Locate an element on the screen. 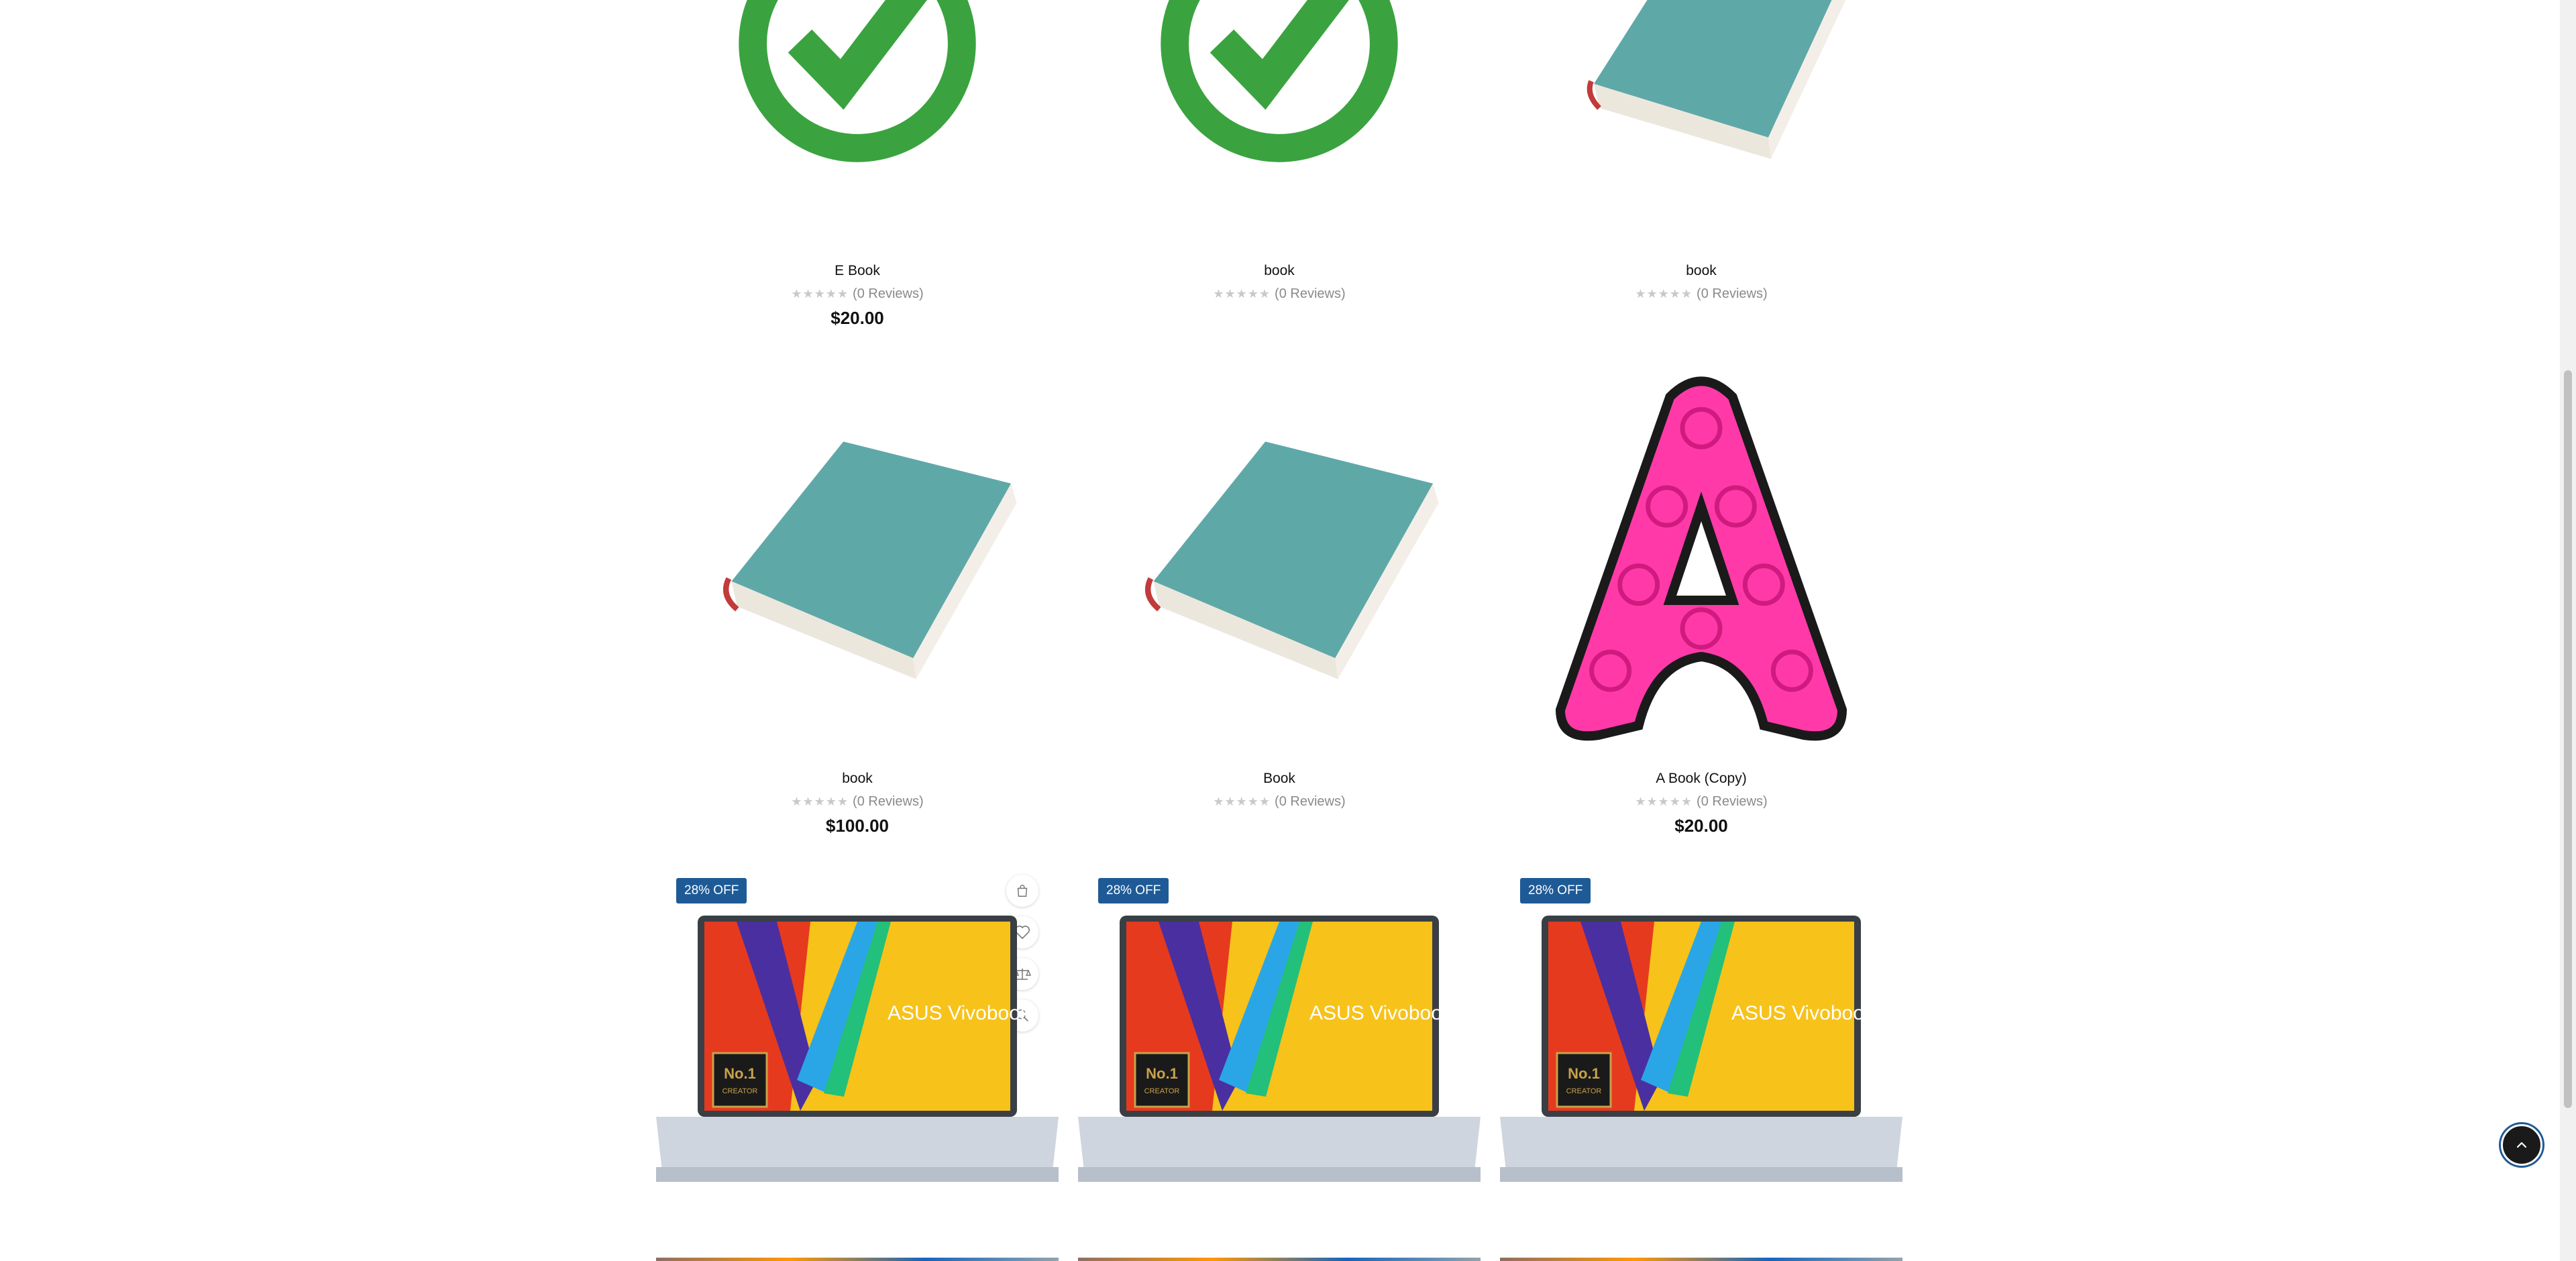 The height and width of the screenshot is (1261, 2576). letter-a-icon is located at coordinates (1701, 559).